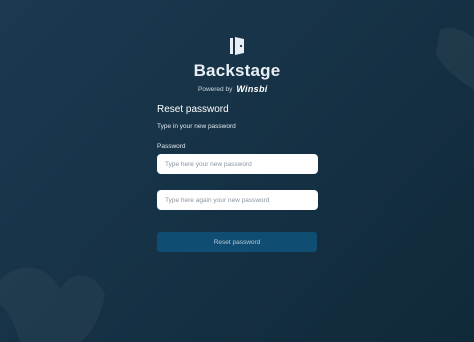 The width and height of the screenshot is (474, 342). What do you see at coordinates (215, 89) in the screenshot?
I see `powered-by-text: Powered by` at bounding box center [215, 89].